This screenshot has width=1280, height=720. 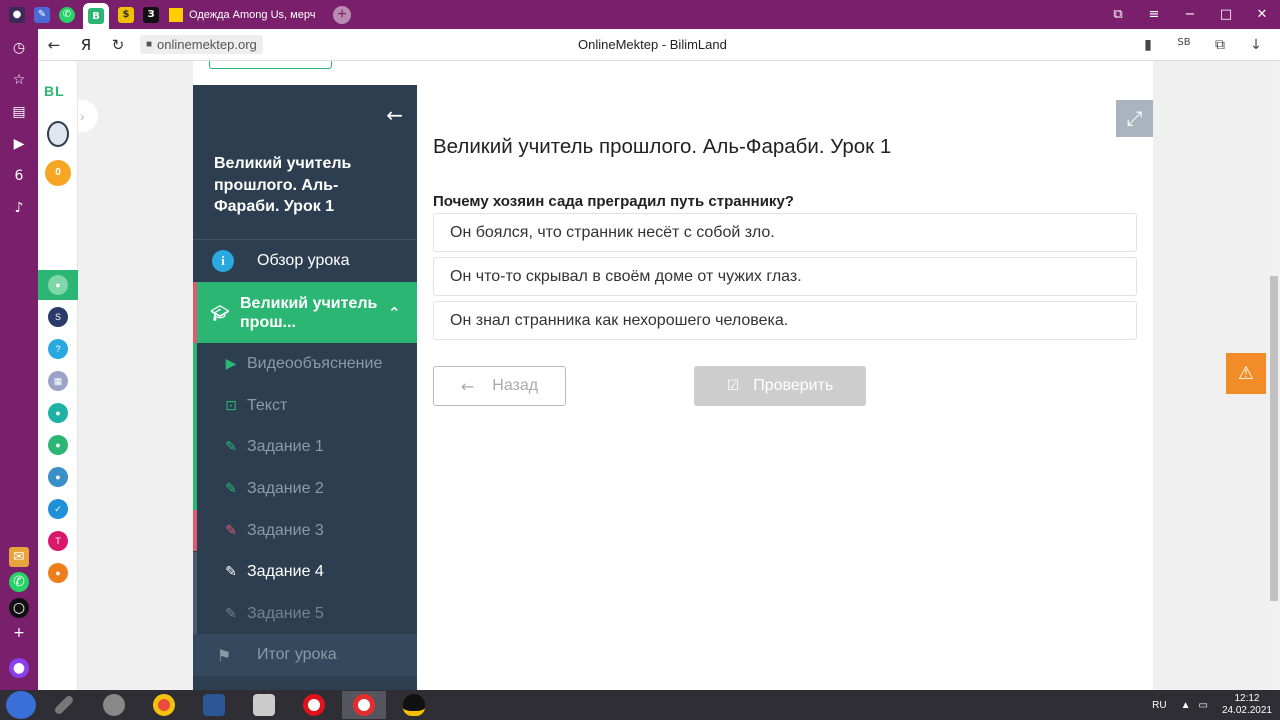 What do you see at coordinates (19, 112) in the screenshot?
I see `collections-icon: ▤` at bounding box center [19, 112].